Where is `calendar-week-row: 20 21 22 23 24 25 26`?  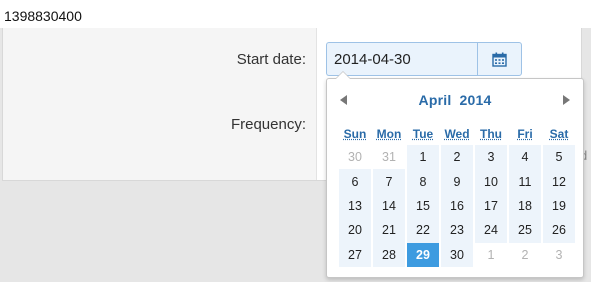 calendar-week-row: 20 21 22 23 24 25 26 is located at coordinates (457, 230).